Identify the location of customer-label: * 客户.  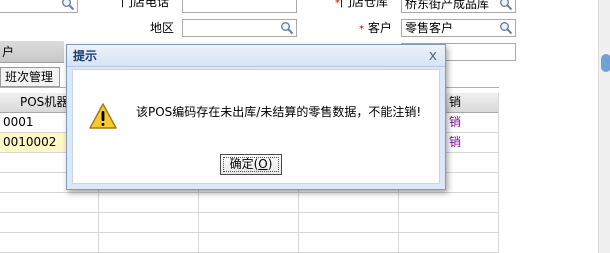
(375, 28).